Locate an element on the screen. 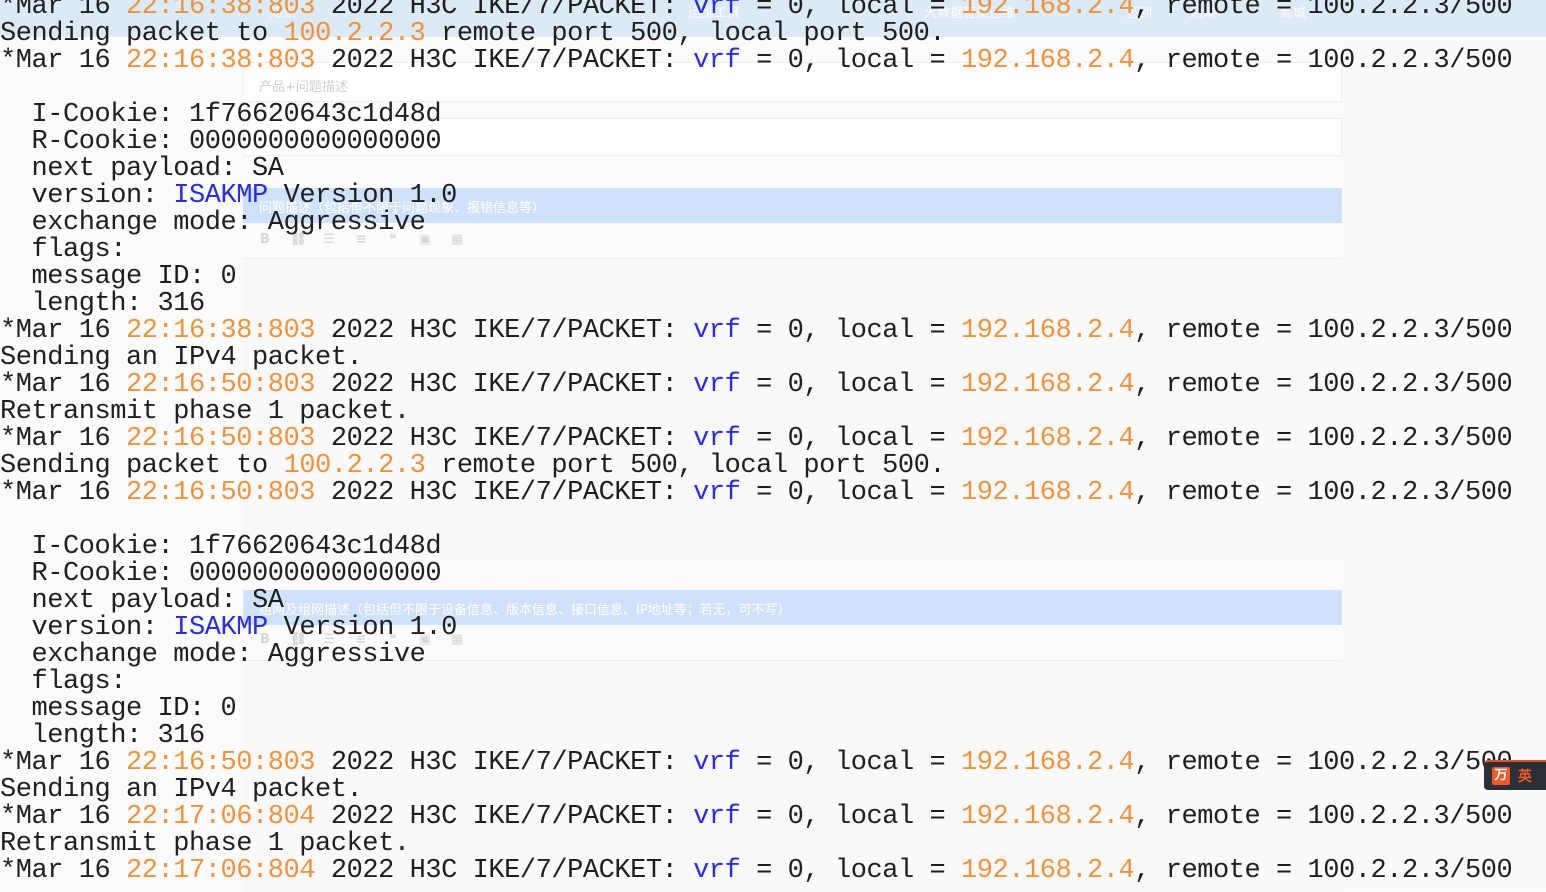  log-timestamp: 22:17:06:804 is located at coordinates (221, 871).